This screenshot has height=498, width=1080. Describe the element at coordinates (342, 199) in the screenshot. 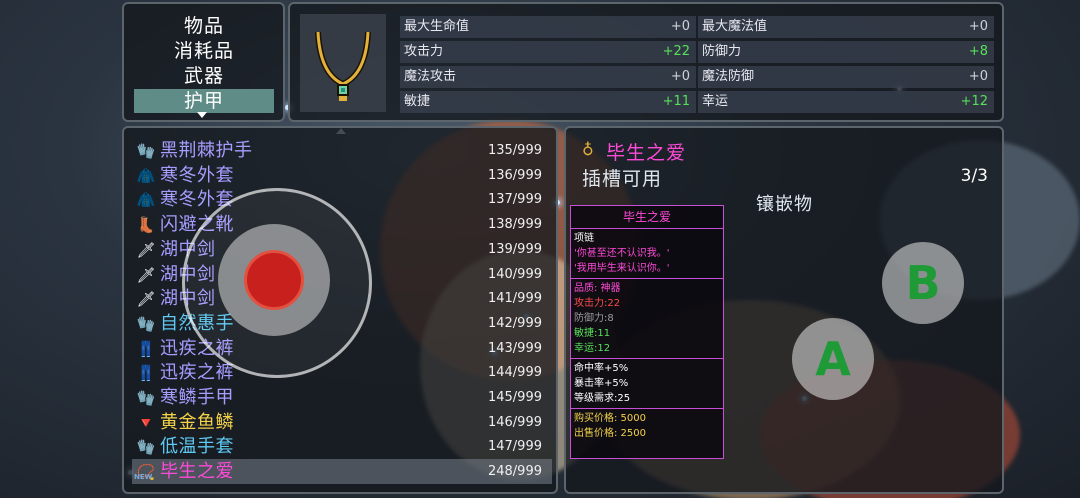

I see `inventory-row: 🧥 寒冬外套 137/999` at that location.